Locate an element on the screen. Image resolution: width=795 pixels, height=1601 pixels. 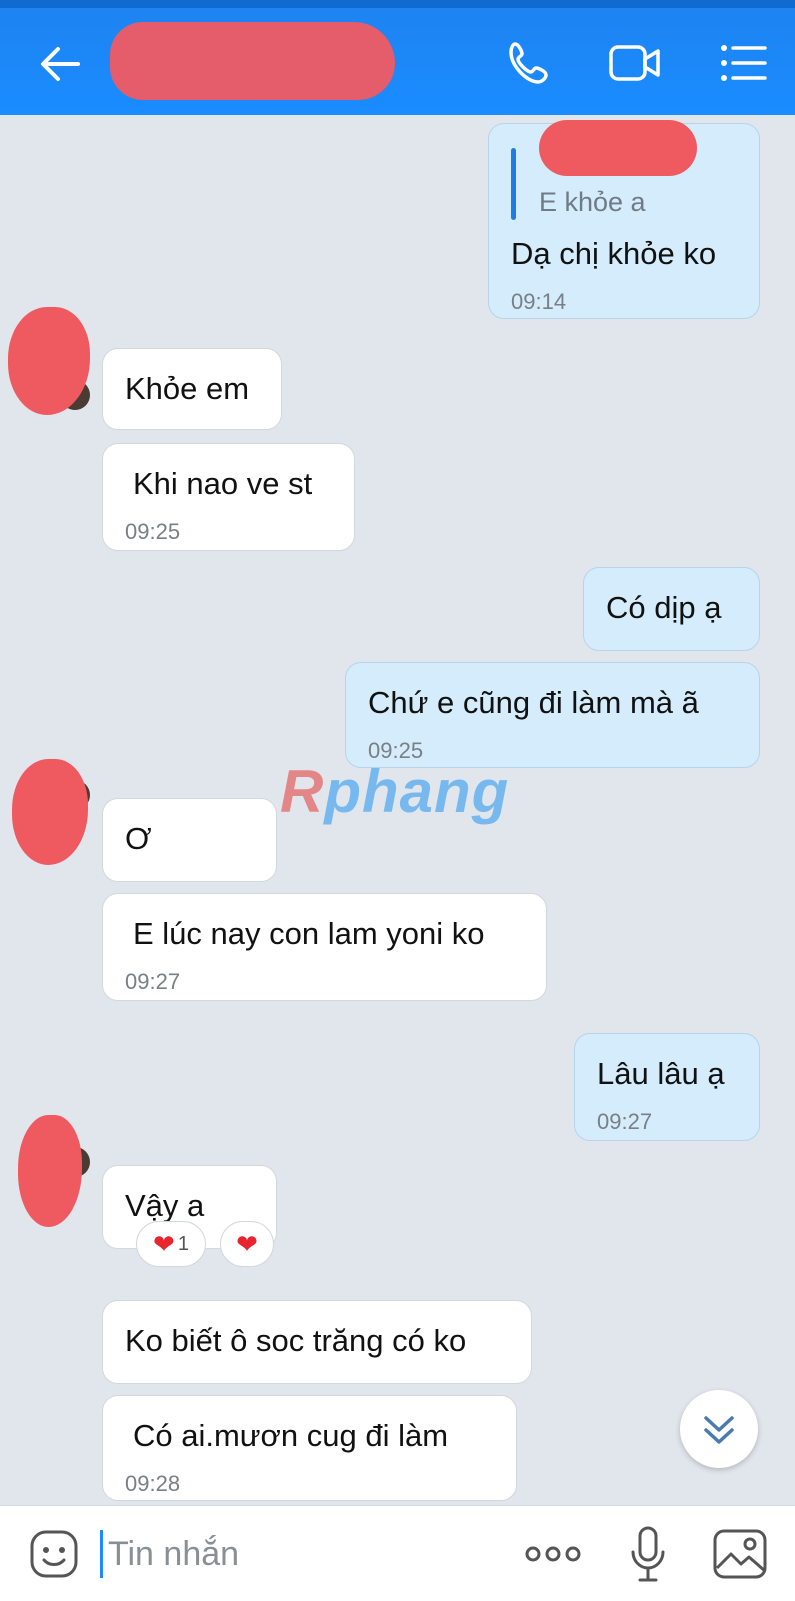
quote-author-redacted is located at coordinates (618, 148).